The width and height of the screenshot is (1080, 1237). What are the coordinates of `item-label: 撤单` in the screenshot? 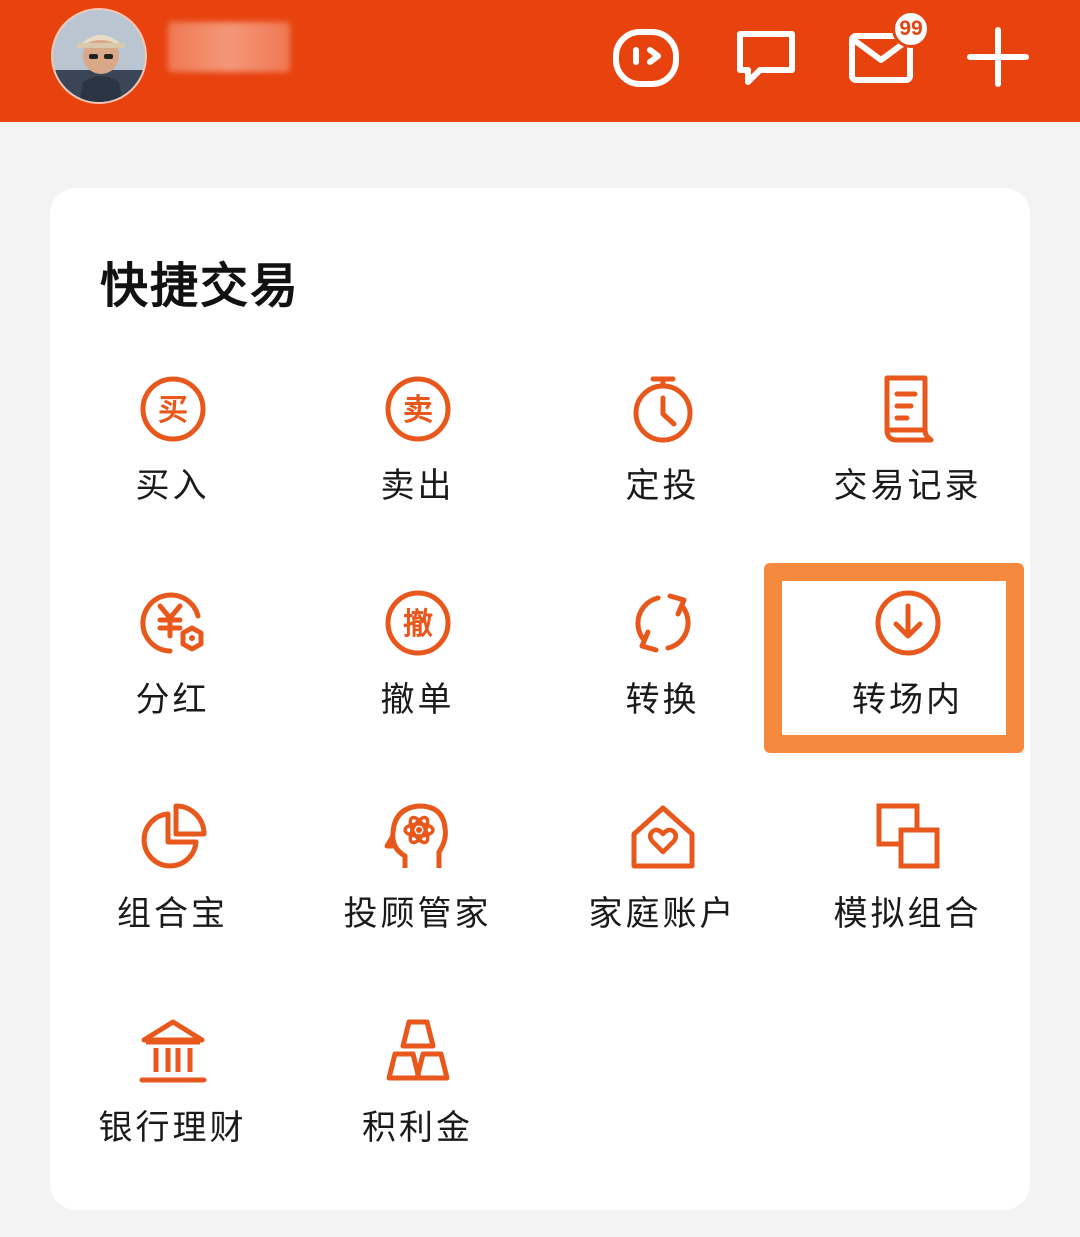 It's located at (417, 700).